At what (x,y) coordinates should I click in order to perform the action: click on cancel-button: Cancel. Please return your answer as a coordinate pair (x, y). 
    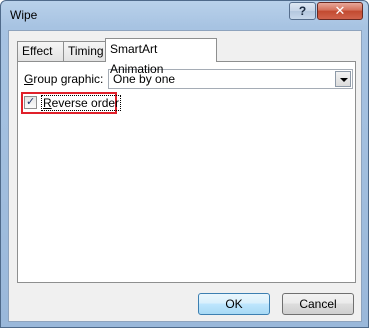
    Looking at the image, I should click on (318, 304).